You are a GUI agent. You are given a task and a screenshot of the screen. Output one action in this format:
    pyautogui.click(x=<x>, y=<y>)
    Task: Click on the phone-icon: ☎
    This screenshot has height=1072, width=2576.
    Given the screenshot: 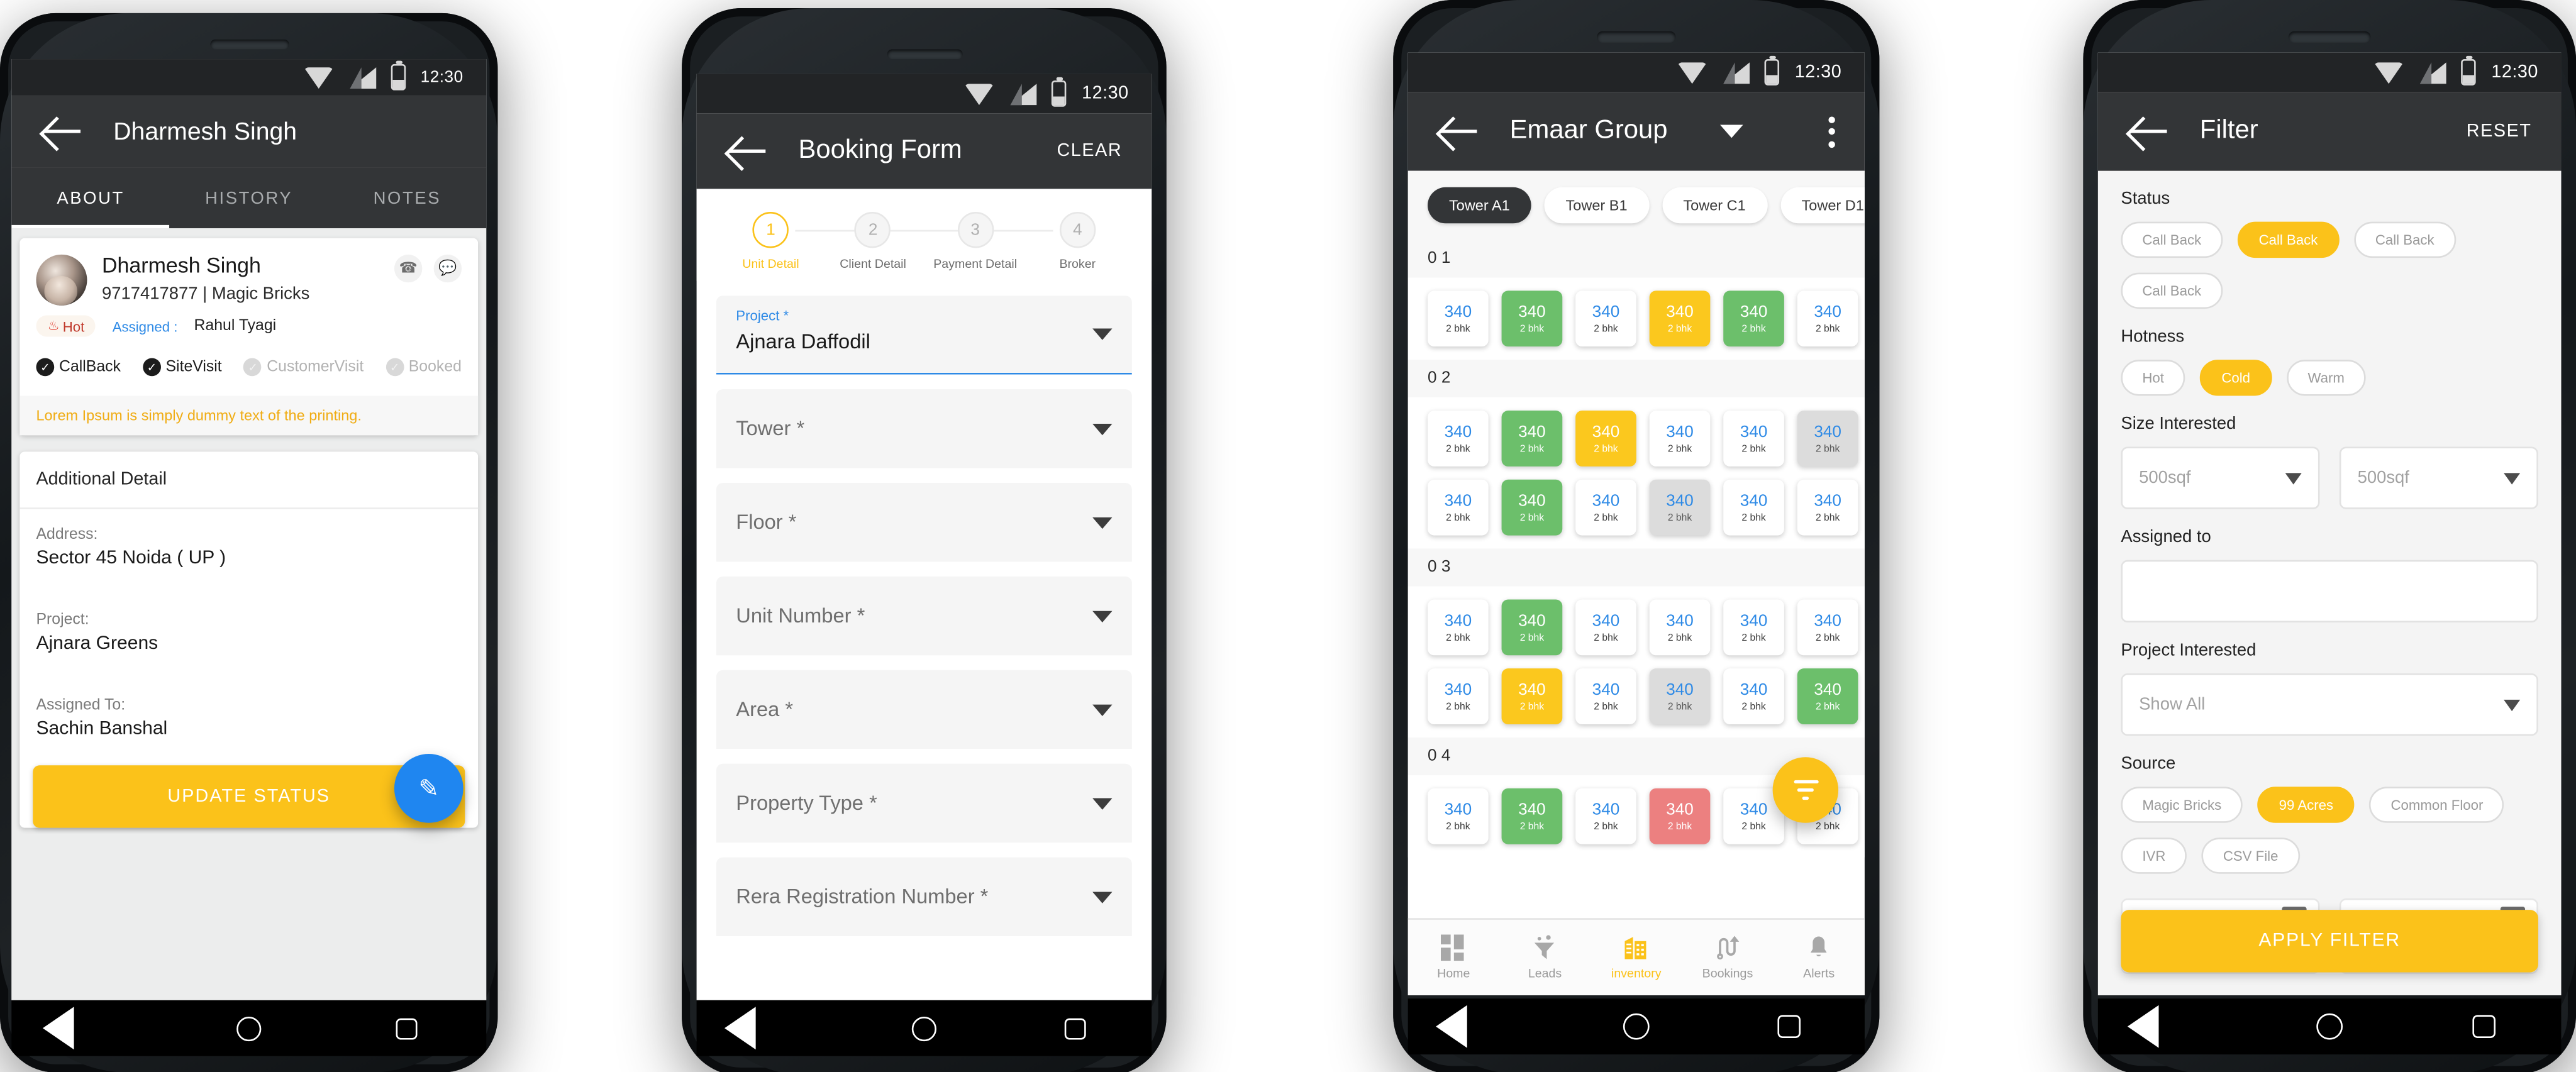 What is the action you would take?
    pyautogui.click(x=408, y=269)
    